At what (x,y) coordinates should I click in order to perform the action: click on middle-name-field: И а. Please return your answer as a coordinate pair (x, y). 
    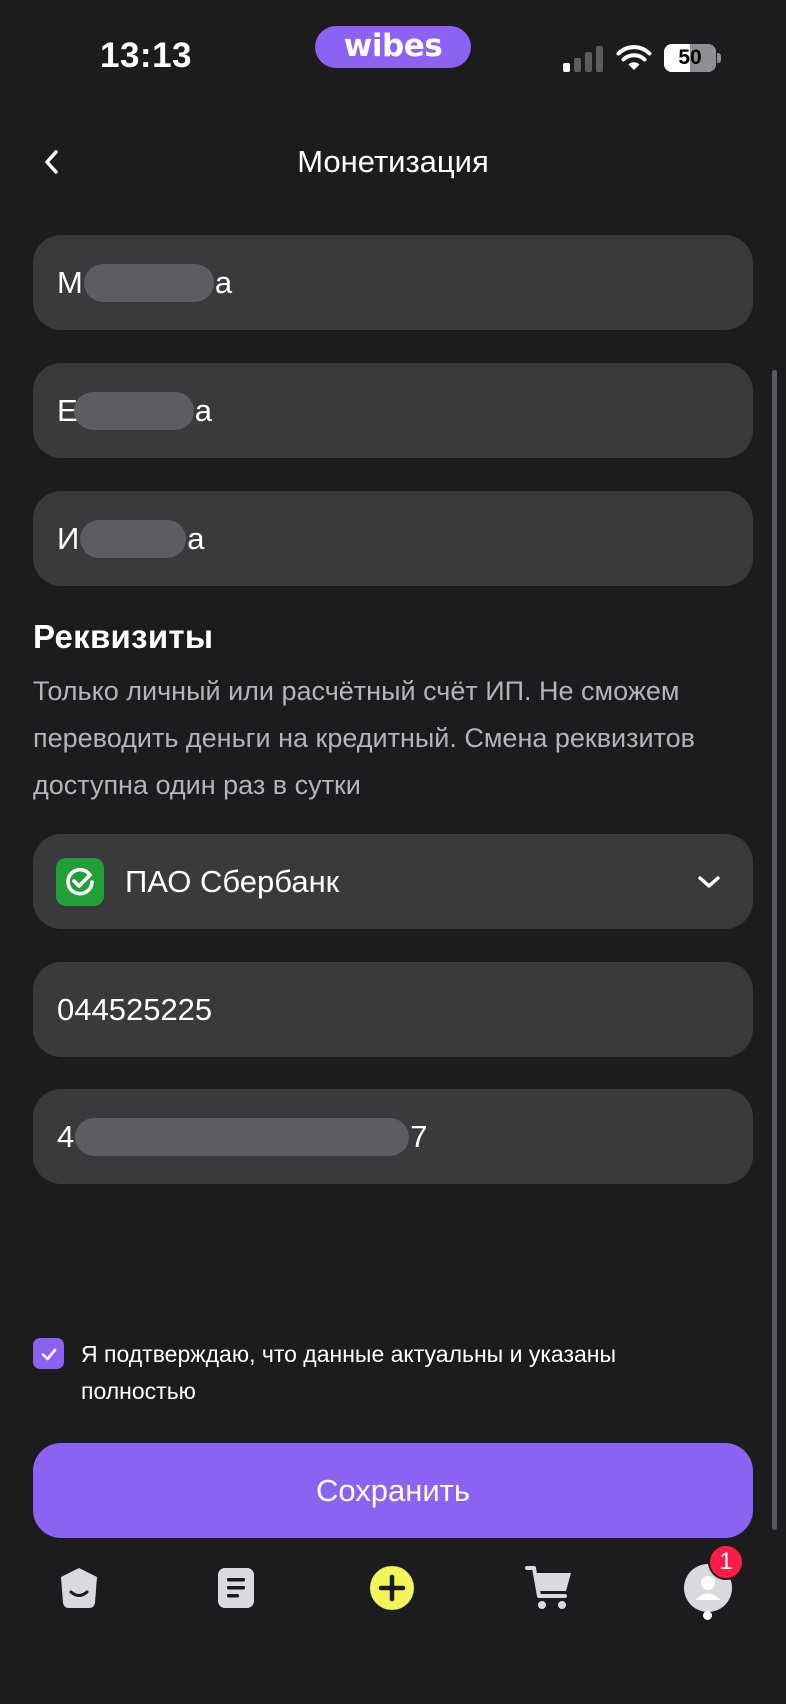
    Looking at the image, I should click on (393, 538).